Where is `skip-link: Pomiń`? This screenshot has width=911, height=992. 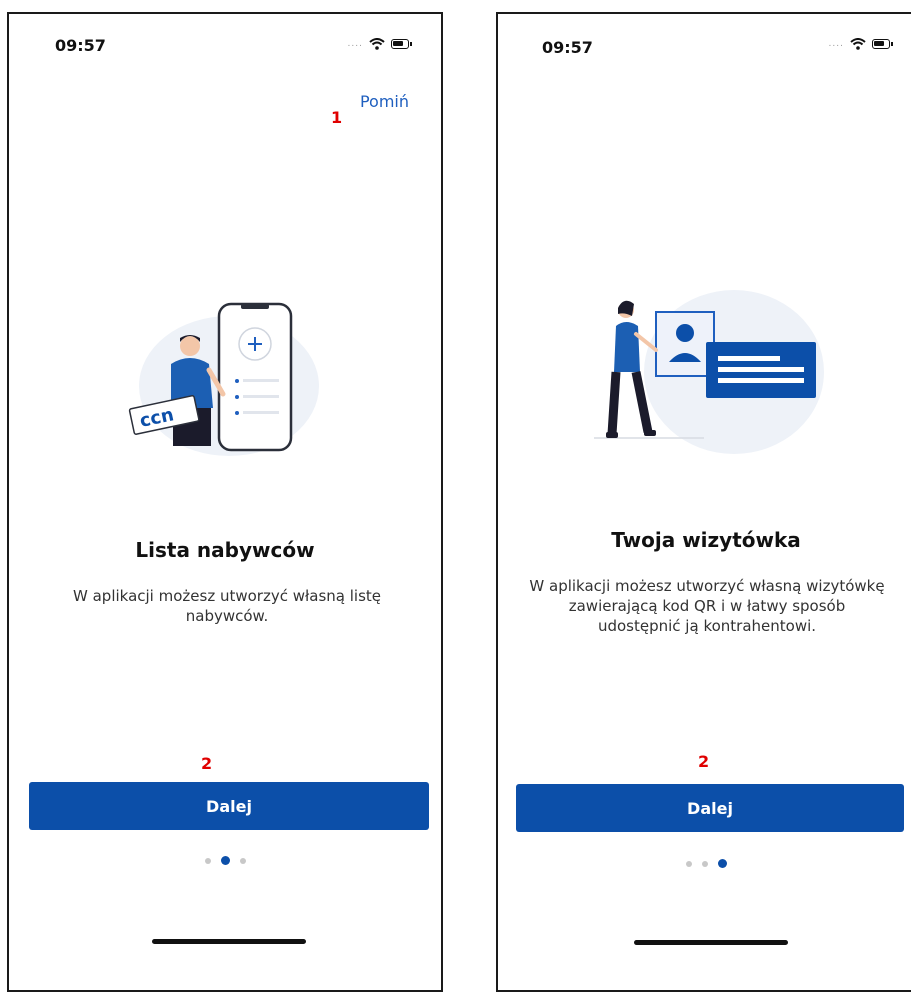
skip-link: Pomiń is located at coordinates (384, 101).